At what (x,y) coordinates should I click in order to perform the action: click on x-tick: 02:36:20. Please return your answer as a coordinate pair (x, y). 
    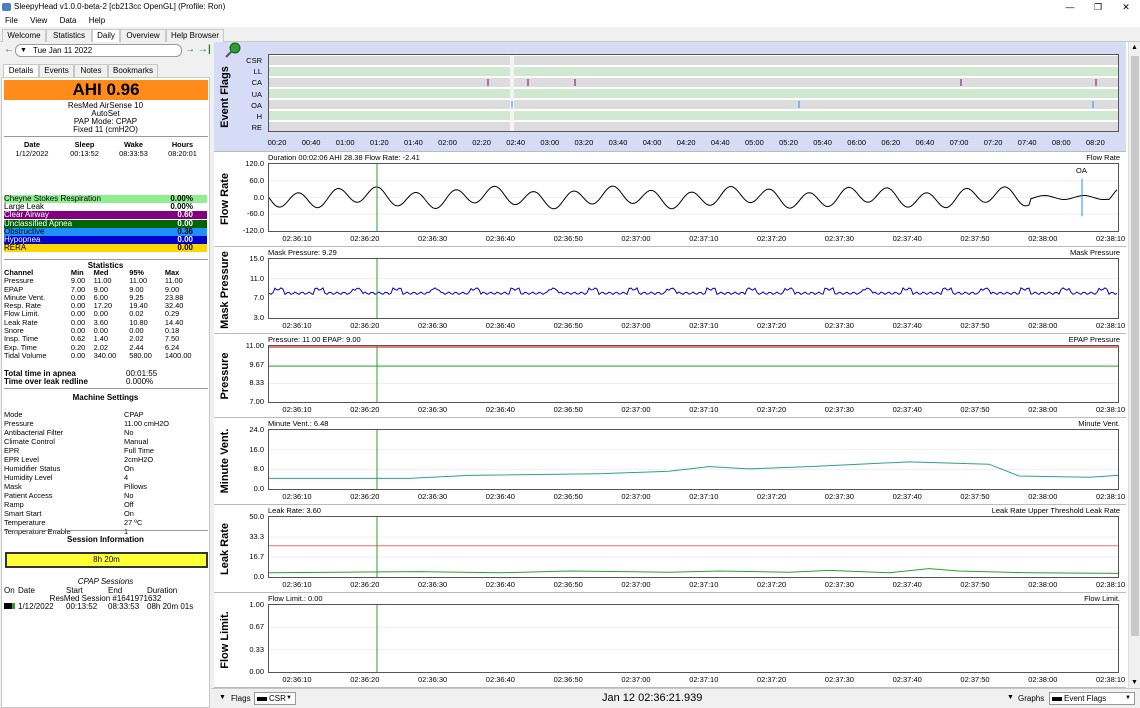
    Looking at the image, I should click on (365, 325).